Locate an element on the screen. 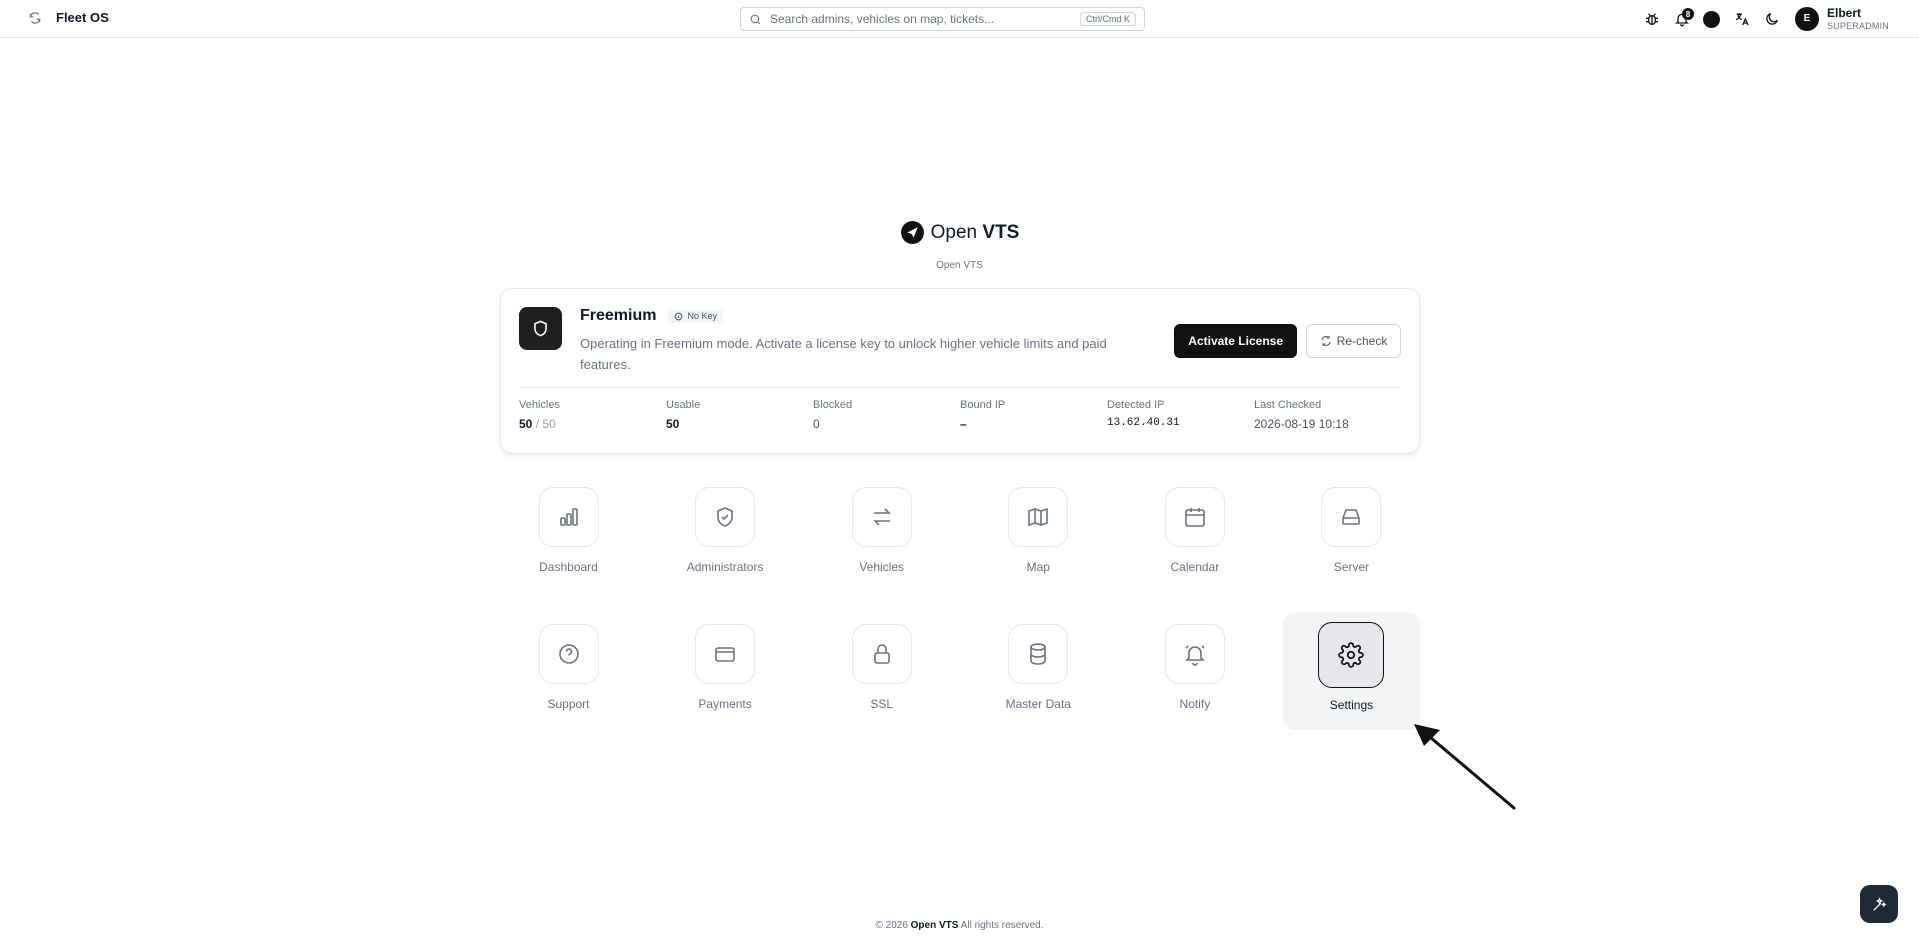  gear-icon is located at coordinates (1351, 655).